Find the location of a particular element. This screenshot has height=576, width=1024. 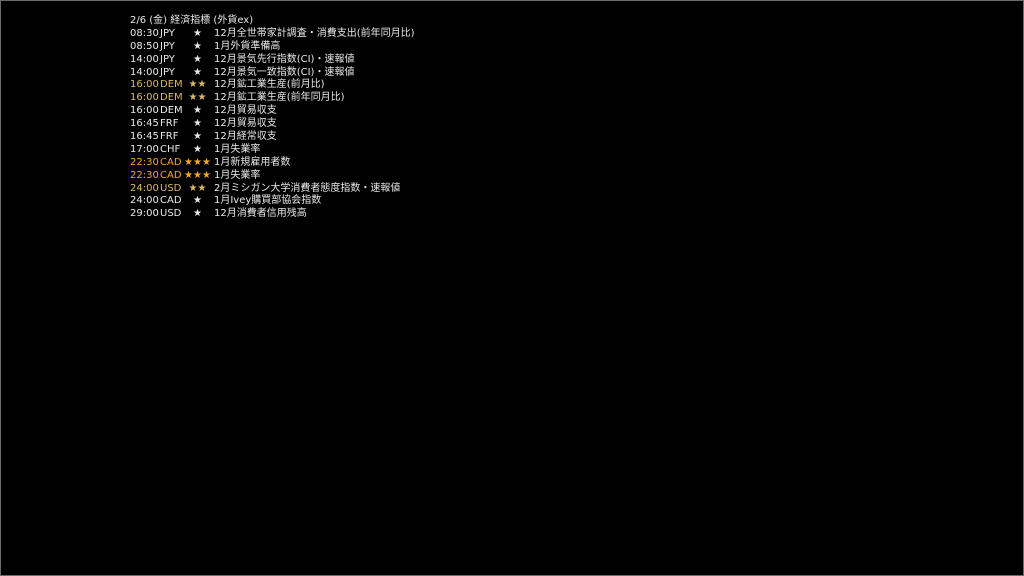

event-row: 08:50 JPY ★ 1月外貨準備高 is located at coordinates (272, 47).